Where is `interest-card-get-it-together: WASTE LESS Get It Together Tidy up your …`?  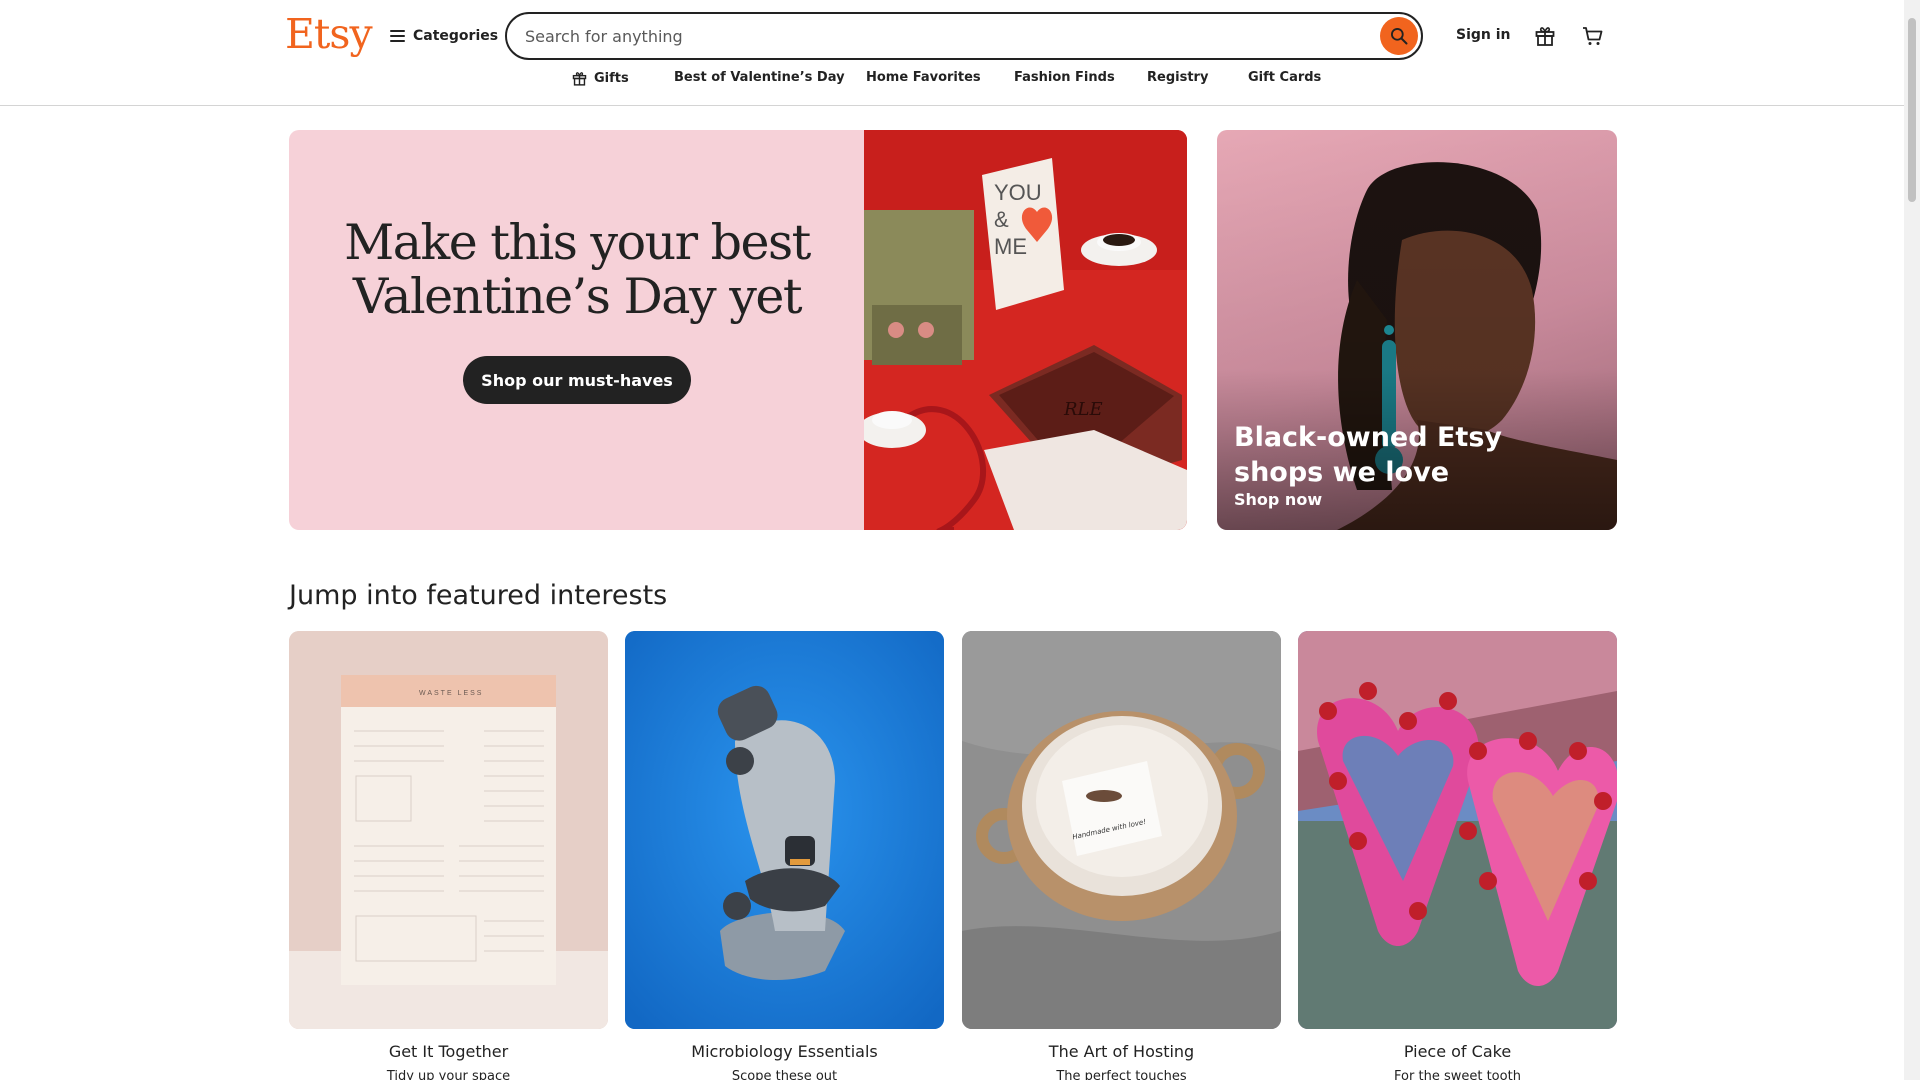
interest-card-get-it-together: WASTE LESS Get It Together Tidy up your … is located at coordinates (448, 855).